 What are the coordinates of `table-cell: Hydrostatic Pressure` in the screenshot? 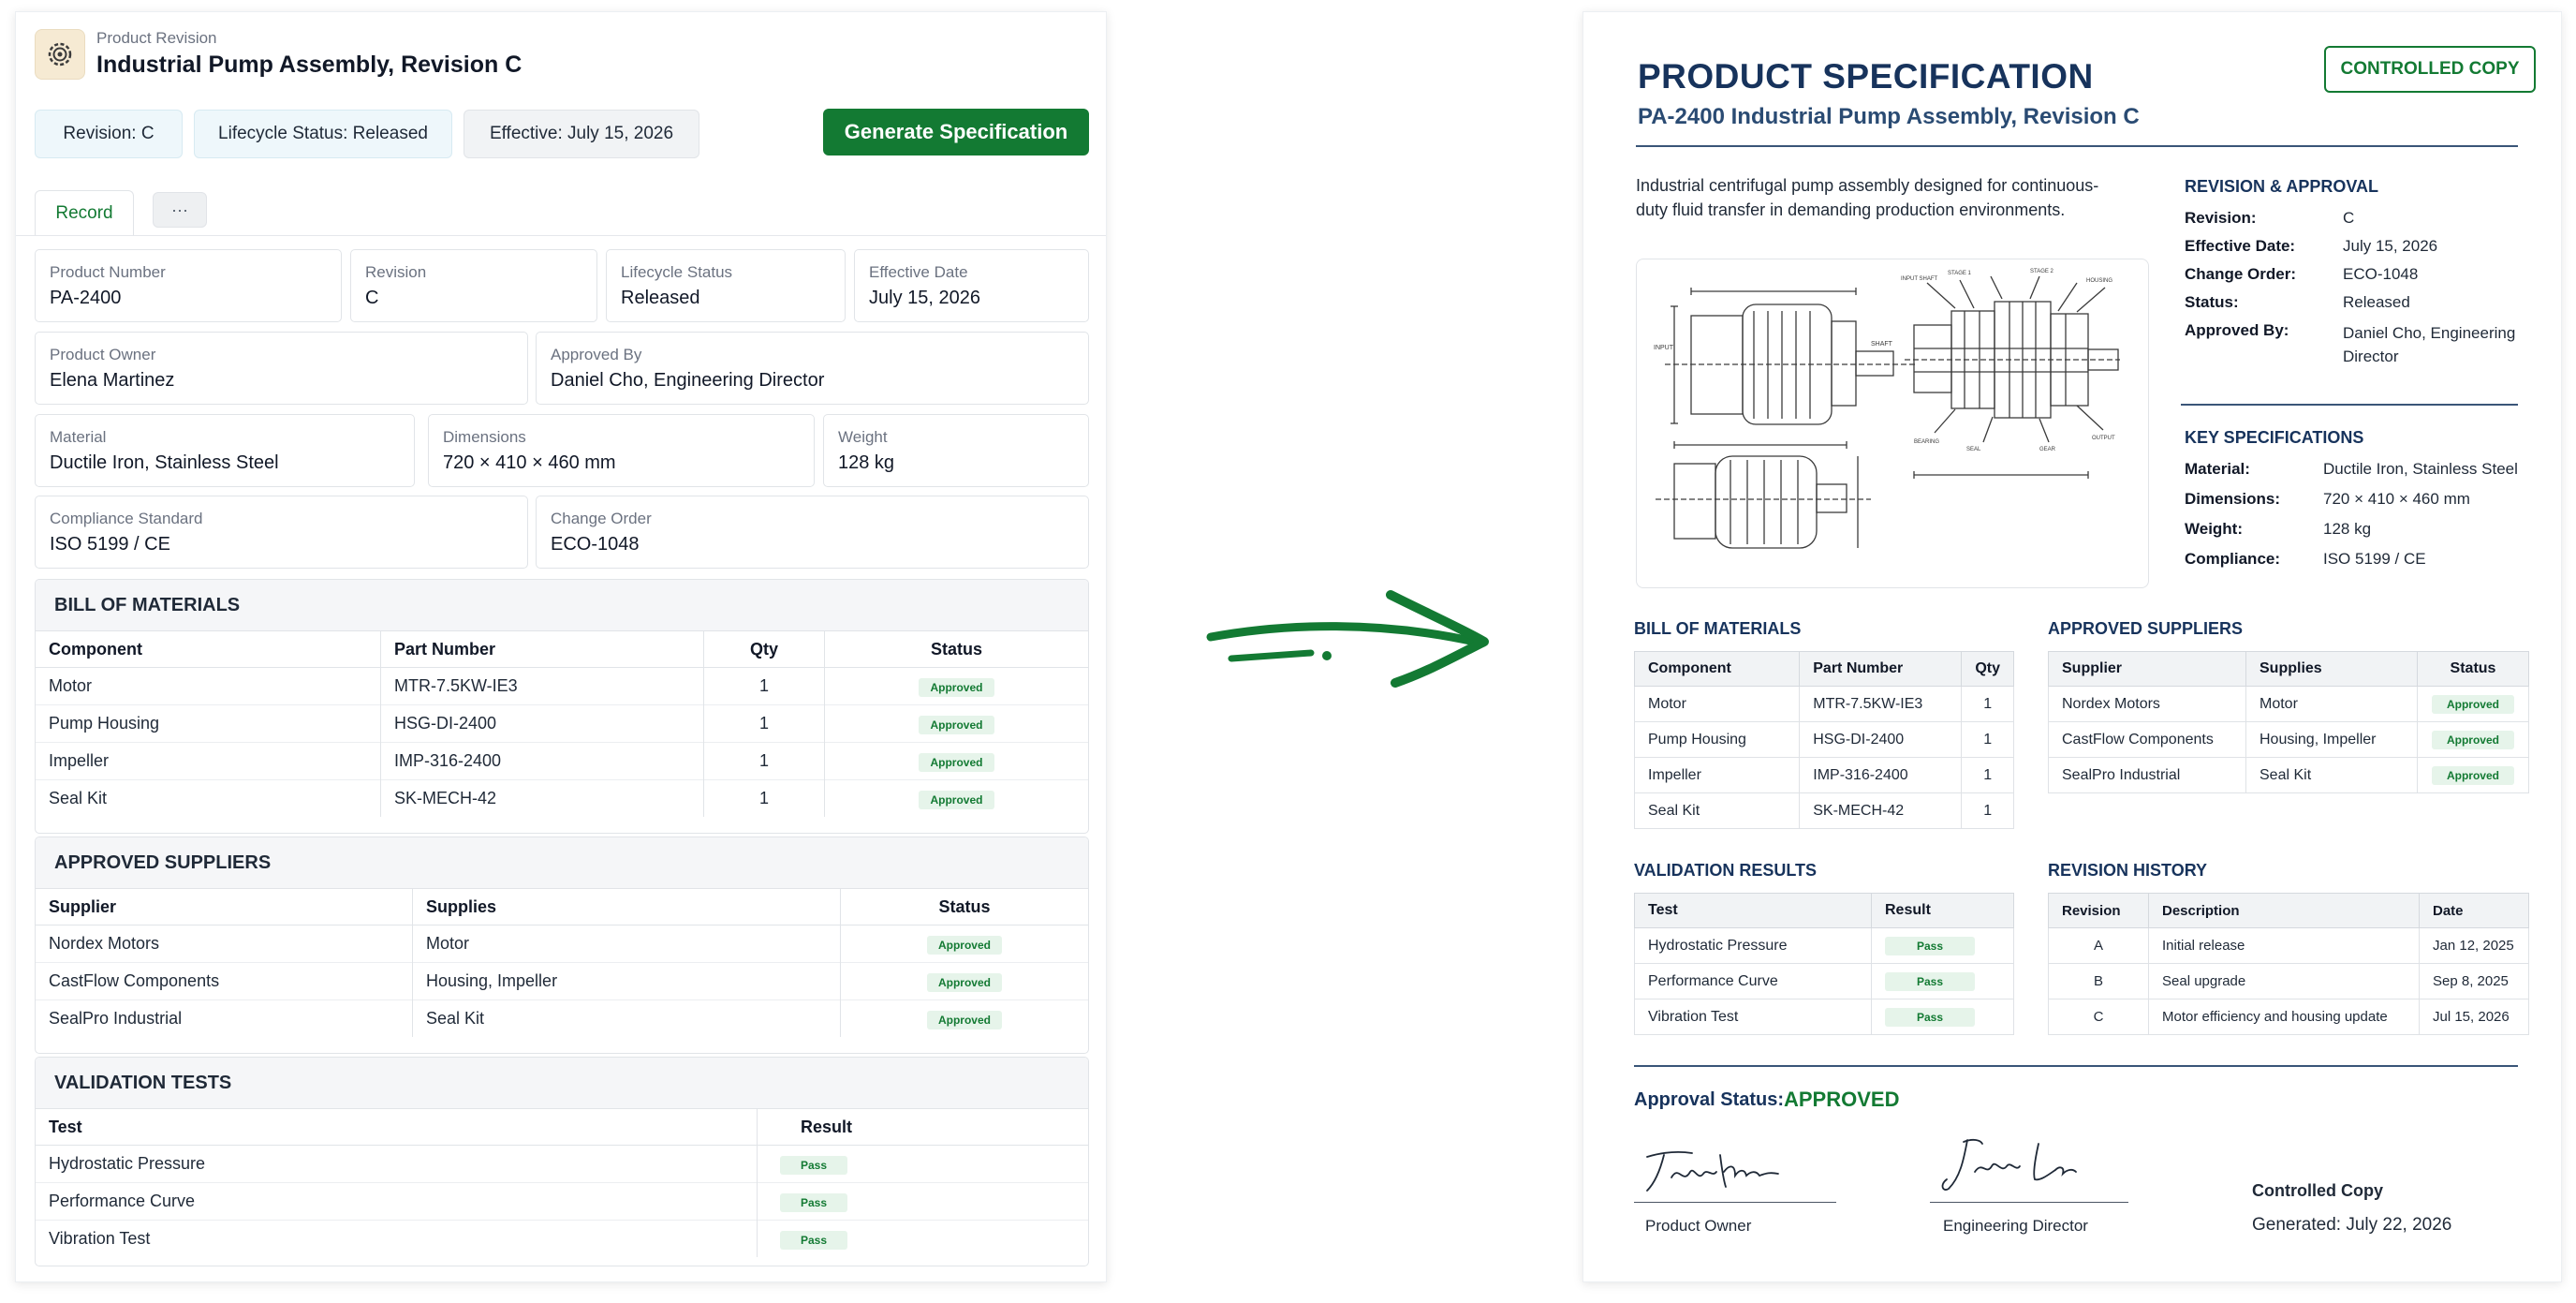 It's located at (1753, 946).